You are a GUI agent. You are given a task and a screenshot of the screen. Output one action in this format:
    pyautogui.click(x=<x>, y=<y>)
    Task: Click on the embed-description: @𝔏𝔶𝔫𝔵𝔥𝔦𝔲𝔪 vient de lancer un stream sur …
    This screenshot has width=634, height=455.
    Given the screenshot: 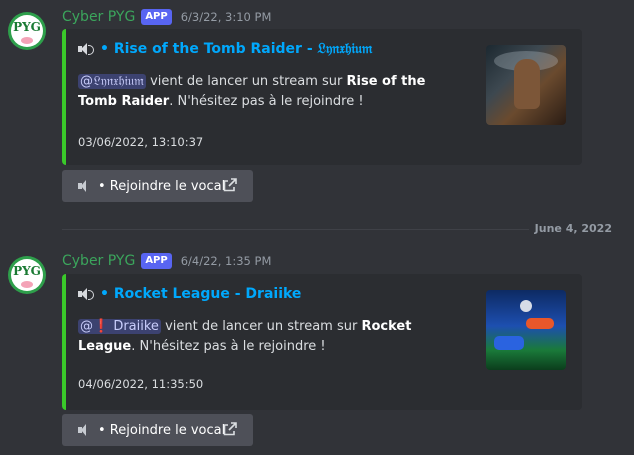 What is the action you would take?
    pyautogui.click(x=252, y=91)
    